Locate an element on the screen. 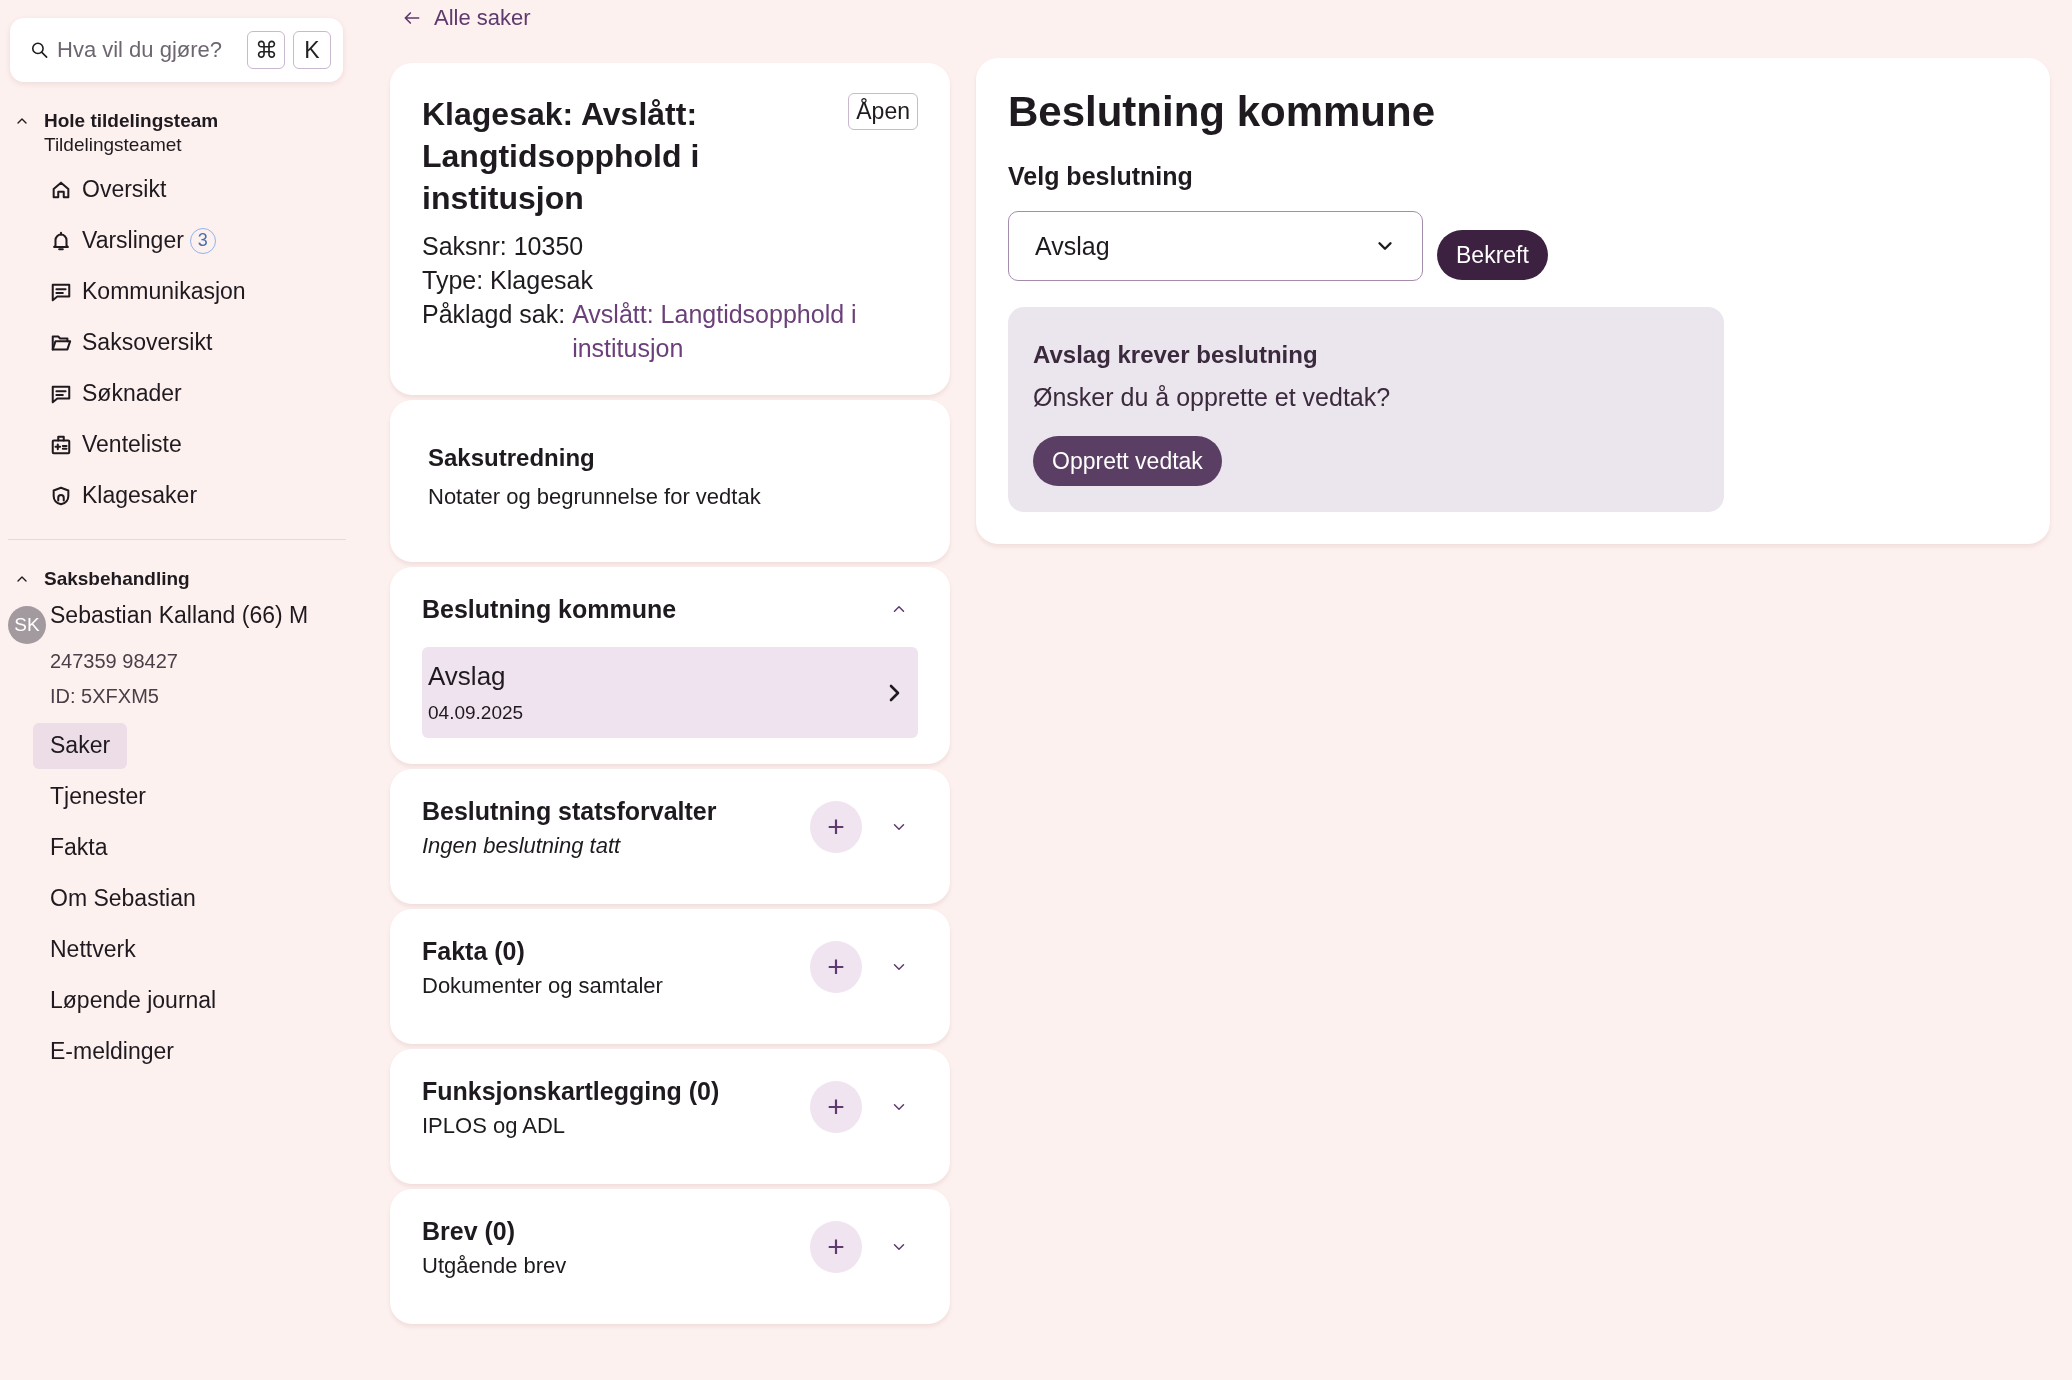 The image size is (2072, 1380). section-subtitle: Notater og begrunnelse for vedtak is located at coordinates (595, 497).